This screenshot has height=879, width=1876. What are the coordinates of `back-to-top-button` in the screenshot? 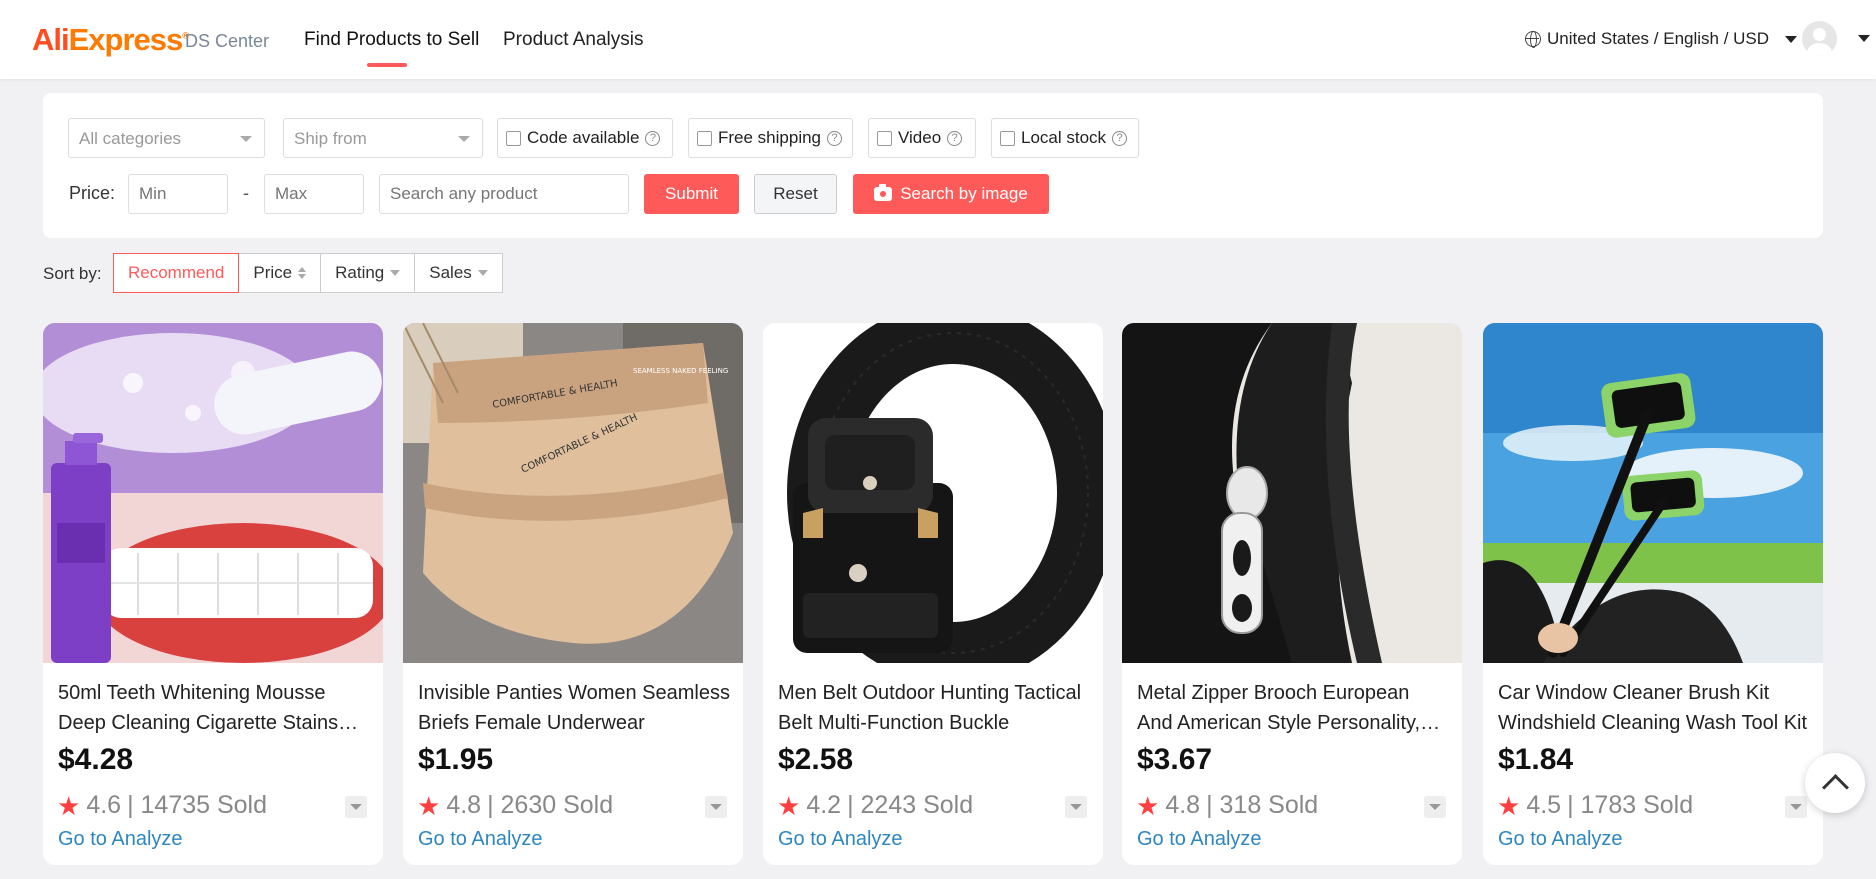 It's located at (1835, 783).